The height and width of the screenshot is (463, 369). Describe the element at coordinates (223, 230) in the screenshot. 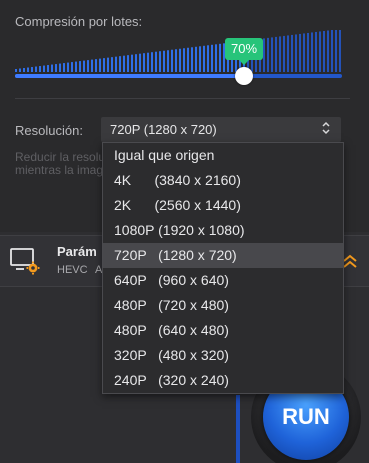

I see `dropdown-option: 1080P (1920 x 1080)` at that location.